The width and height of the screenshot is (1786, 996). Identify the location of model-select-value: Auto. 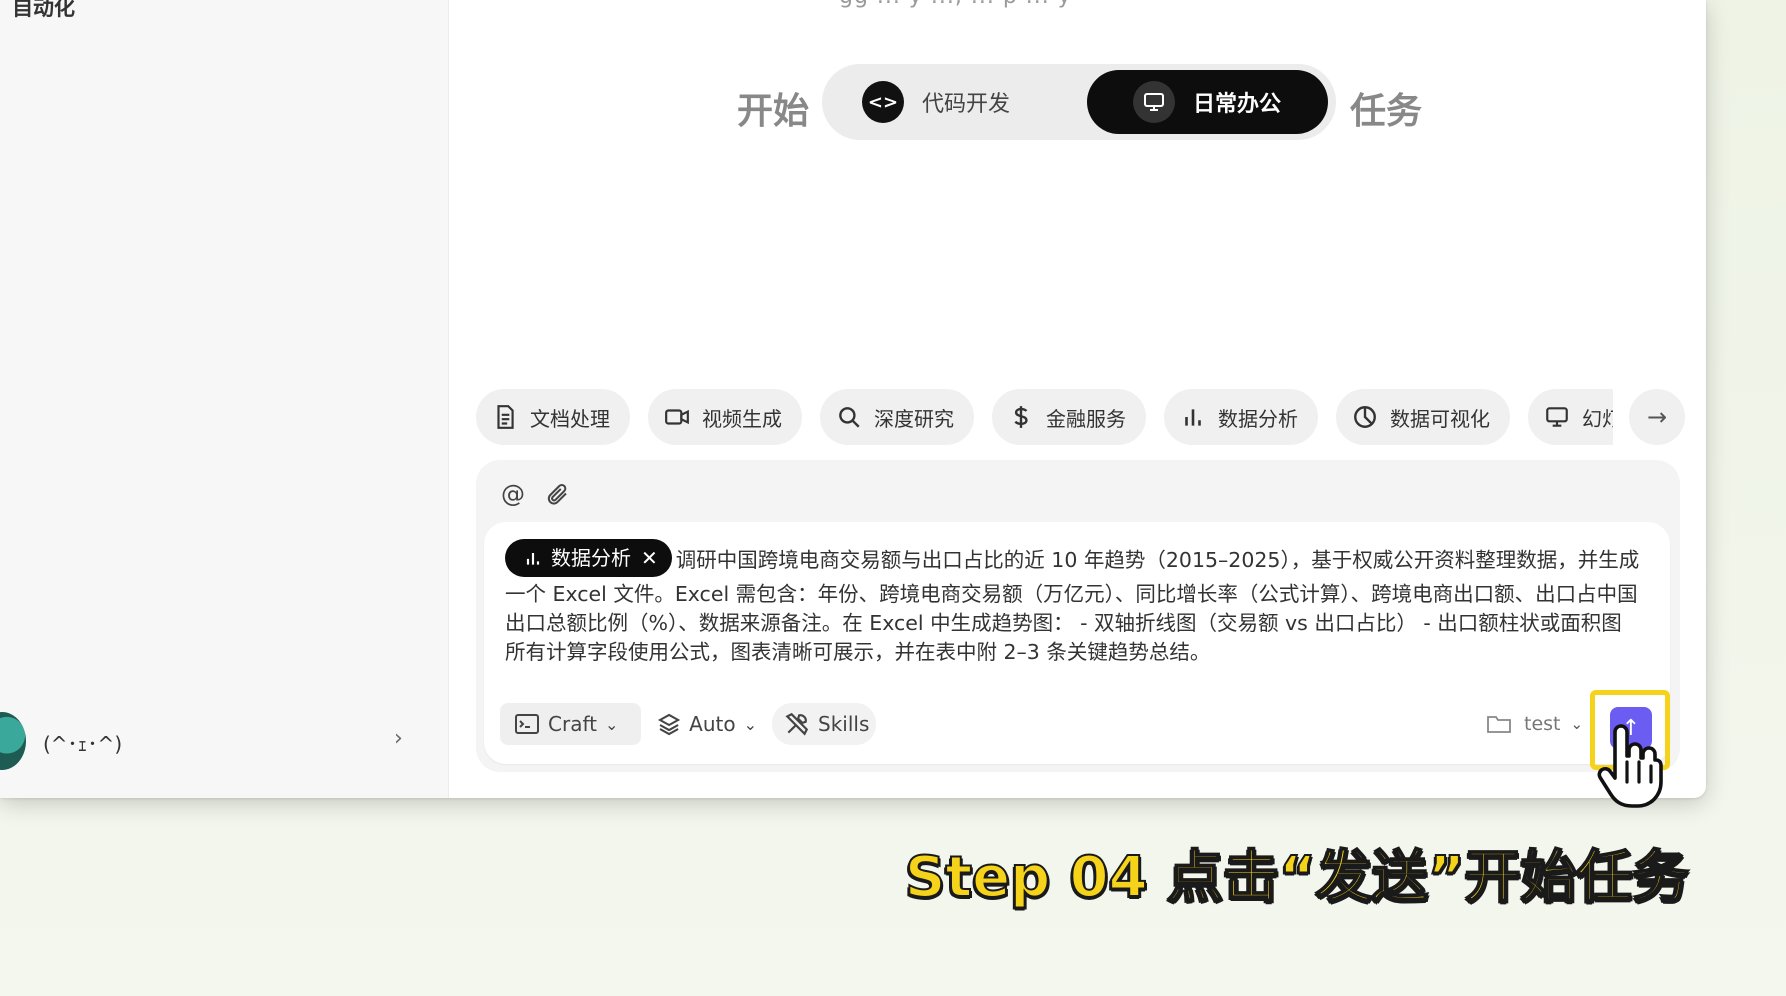
(712, 724).